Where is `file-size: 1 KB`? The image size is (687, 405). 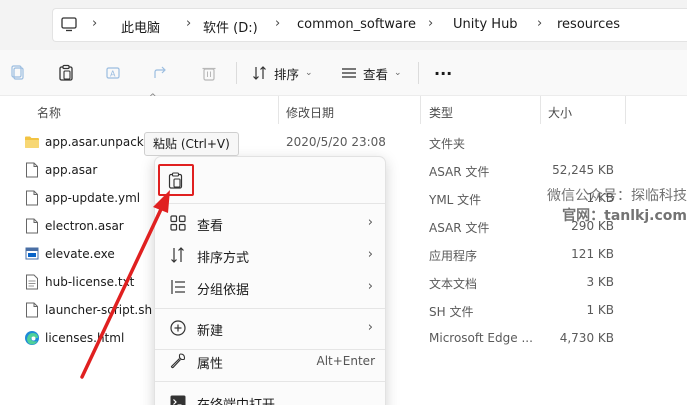
file-size: 1 KB is located at coordinates (600, 310).